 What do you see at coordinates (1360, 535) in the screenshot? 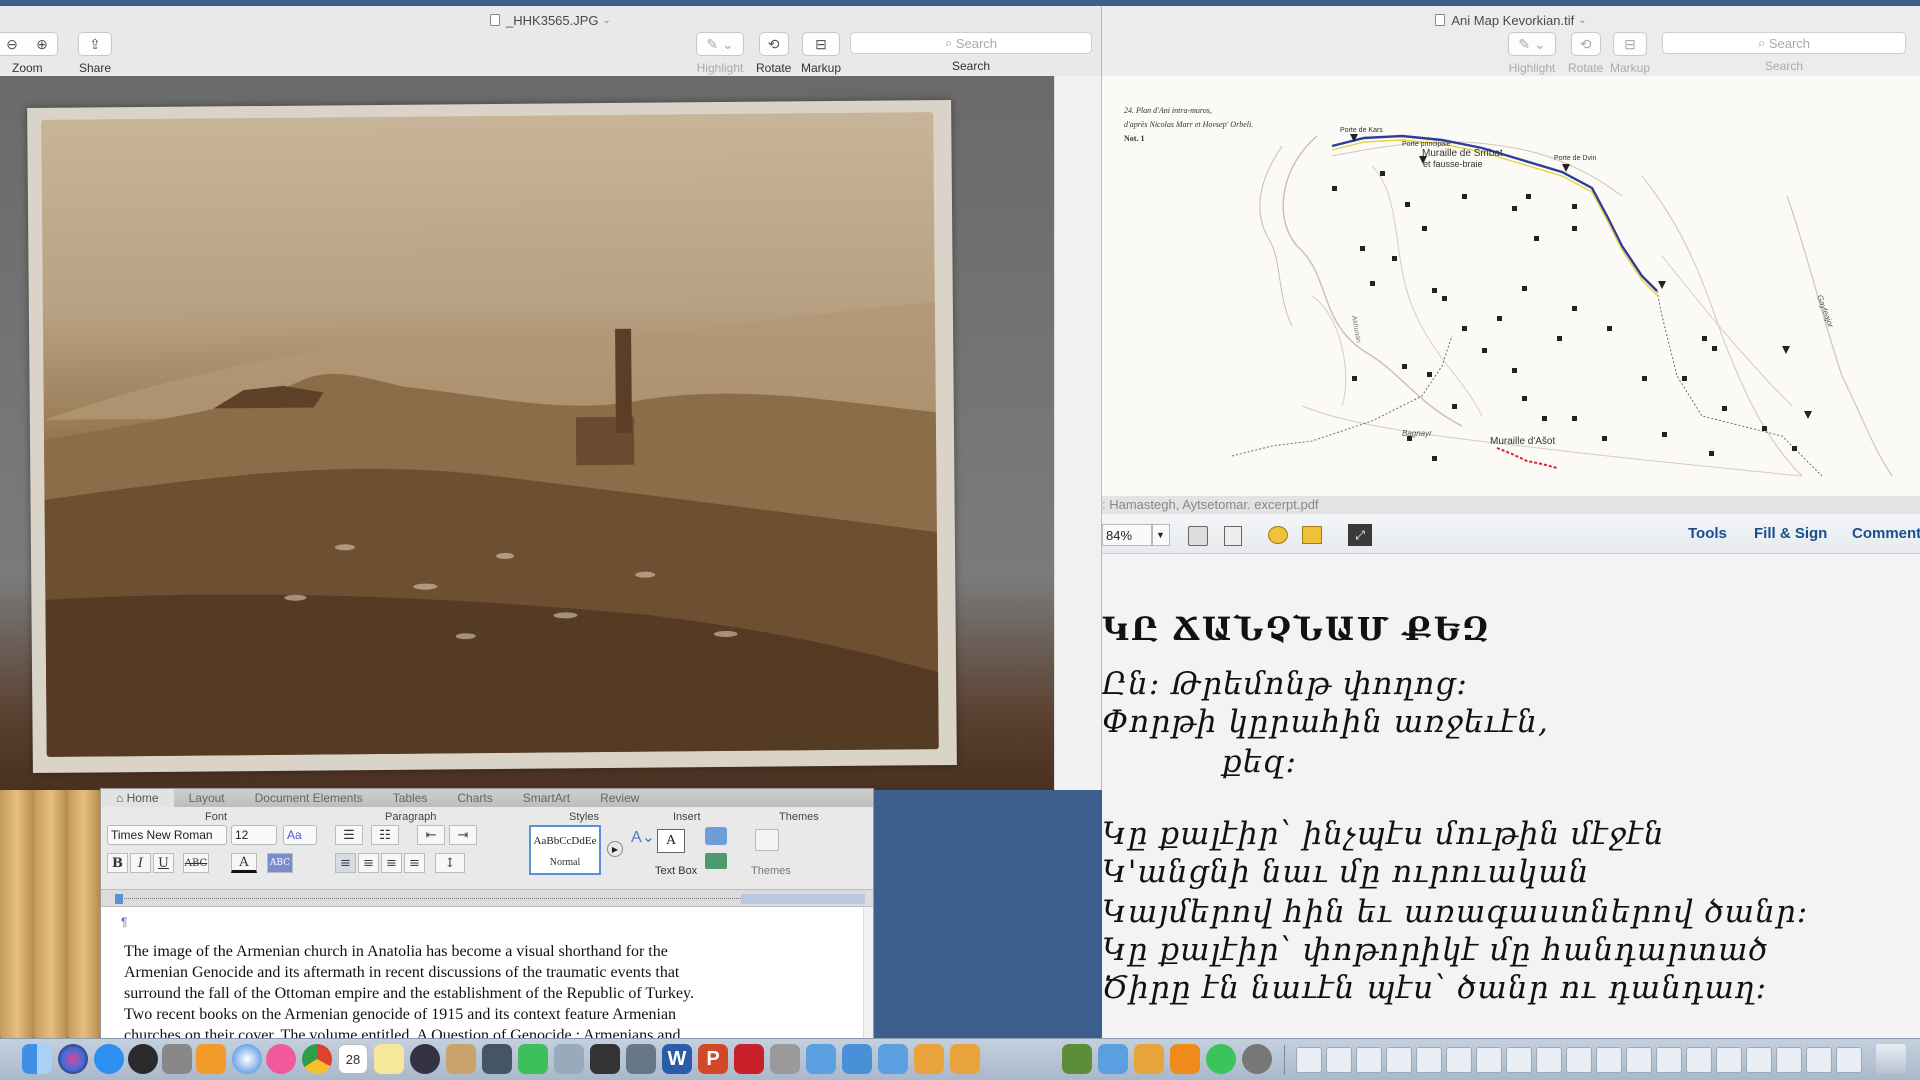
I see `expand-icon: ⤢` at bounding box center [1360, 535].